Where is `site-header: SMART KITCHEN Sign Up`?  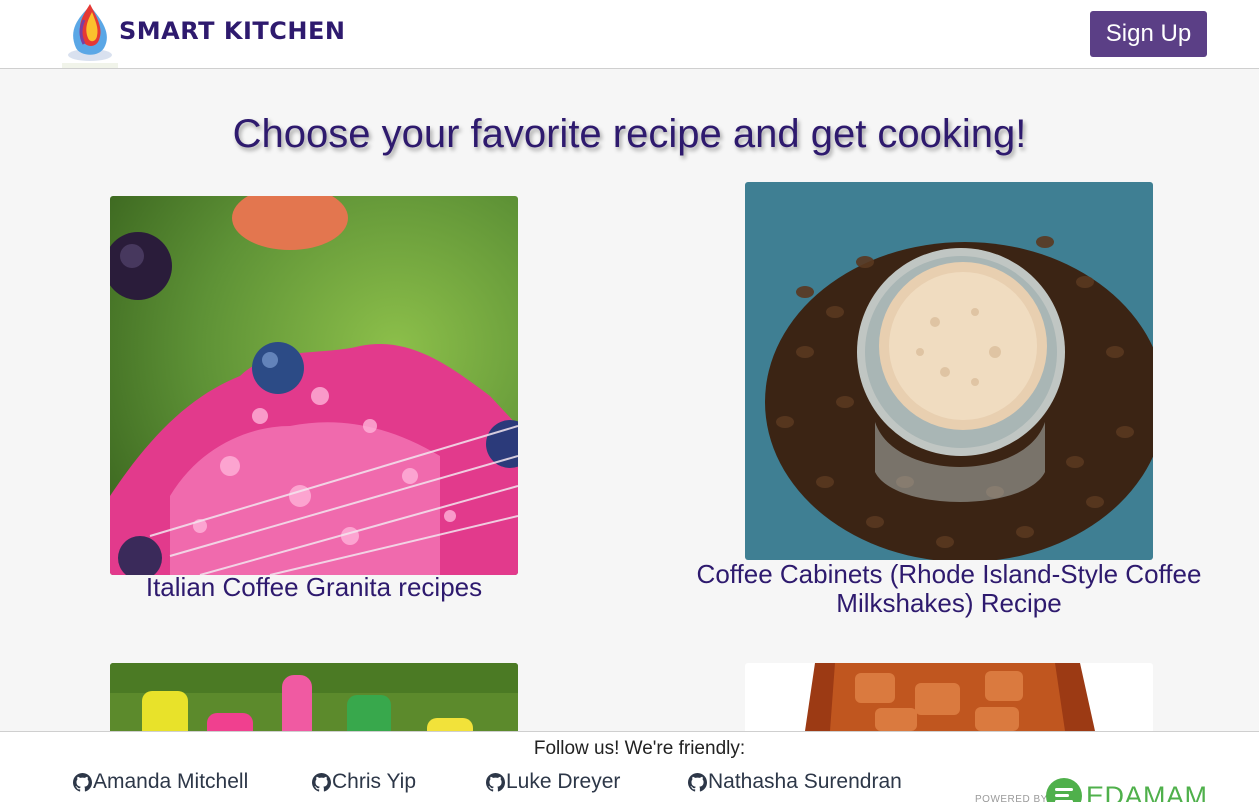
site-header: SMART KITCHEN Sign Up is located at coordinates (629, 34).